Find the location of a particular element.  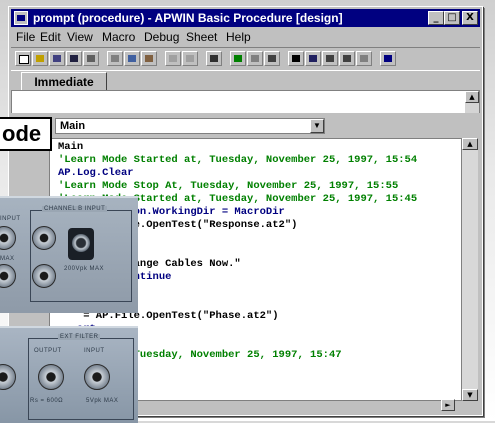

code-line: AP.Log.Clear is located at coordinates (96, 173).